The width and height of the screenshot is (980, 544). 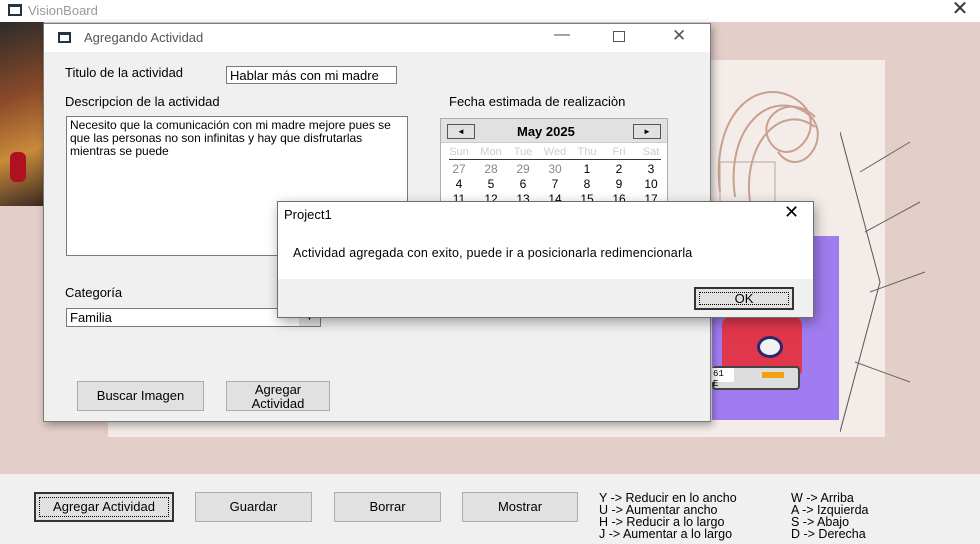 I want to click on calendar-divider, so click(x=555, y=159).